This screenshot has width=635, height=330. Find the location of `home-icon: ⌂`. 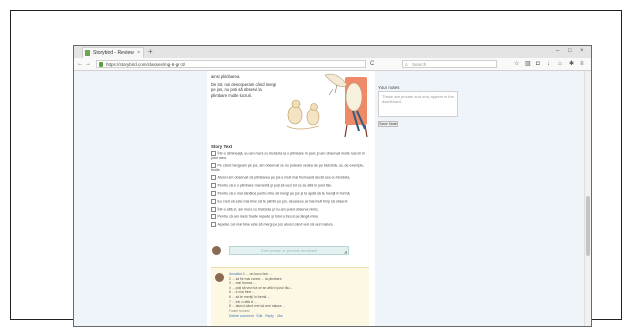

home-icon: ⌂ is located at coordinates (560, 64).